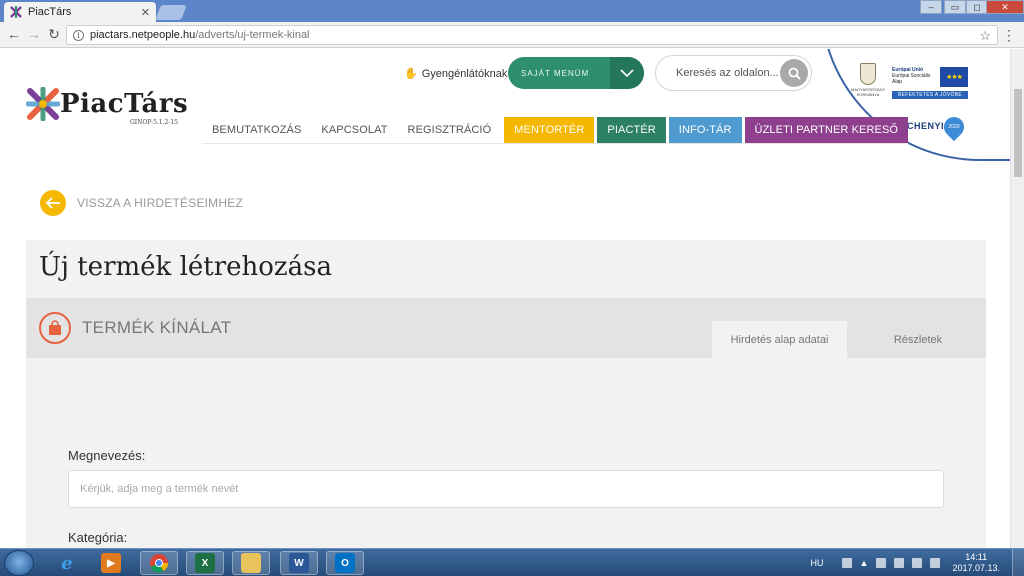  Describe the element at coordinates (1005, 7) in the screenshot. I see `close-window-icon: ✕` at that location.